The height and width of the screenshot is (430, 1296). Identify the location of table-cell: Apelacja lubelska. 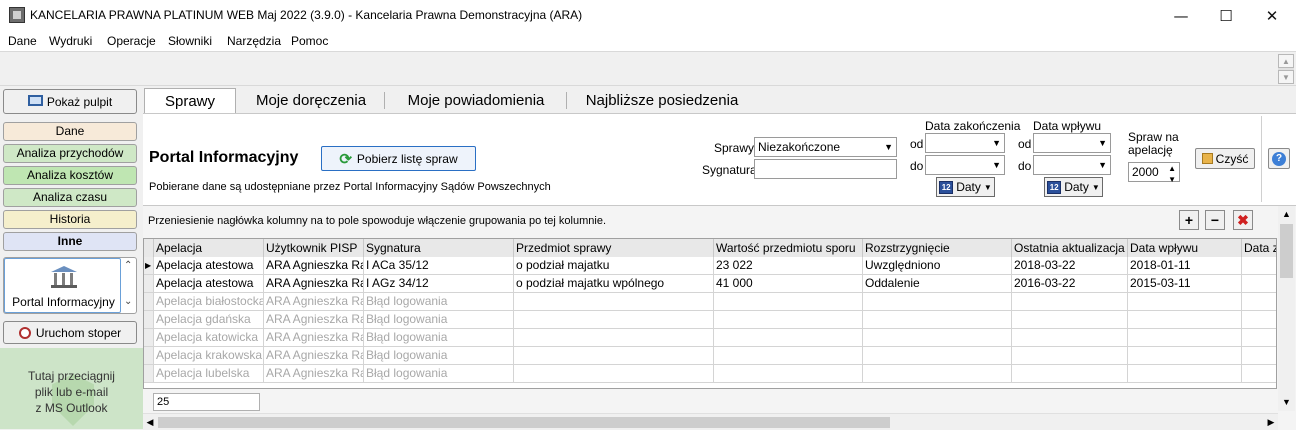
(209, 374).